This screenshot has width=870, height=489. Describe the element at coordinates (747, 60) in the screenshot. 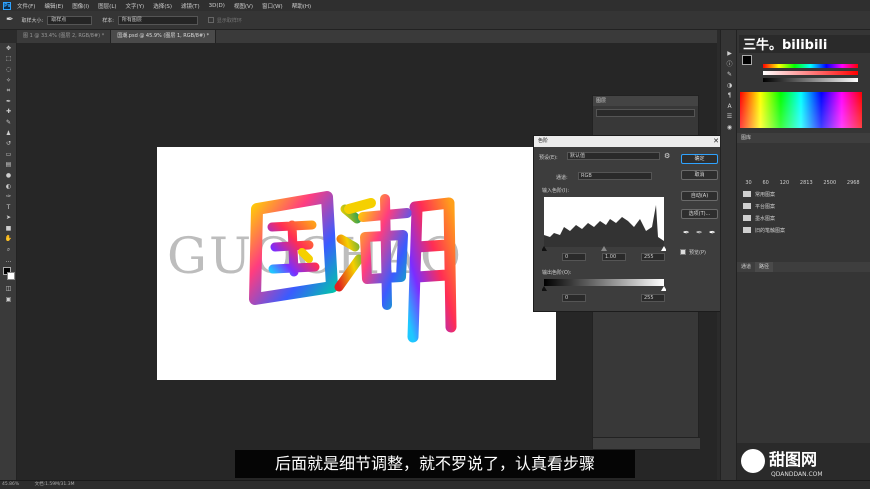

I see `foreground-color-swatch` at that location.